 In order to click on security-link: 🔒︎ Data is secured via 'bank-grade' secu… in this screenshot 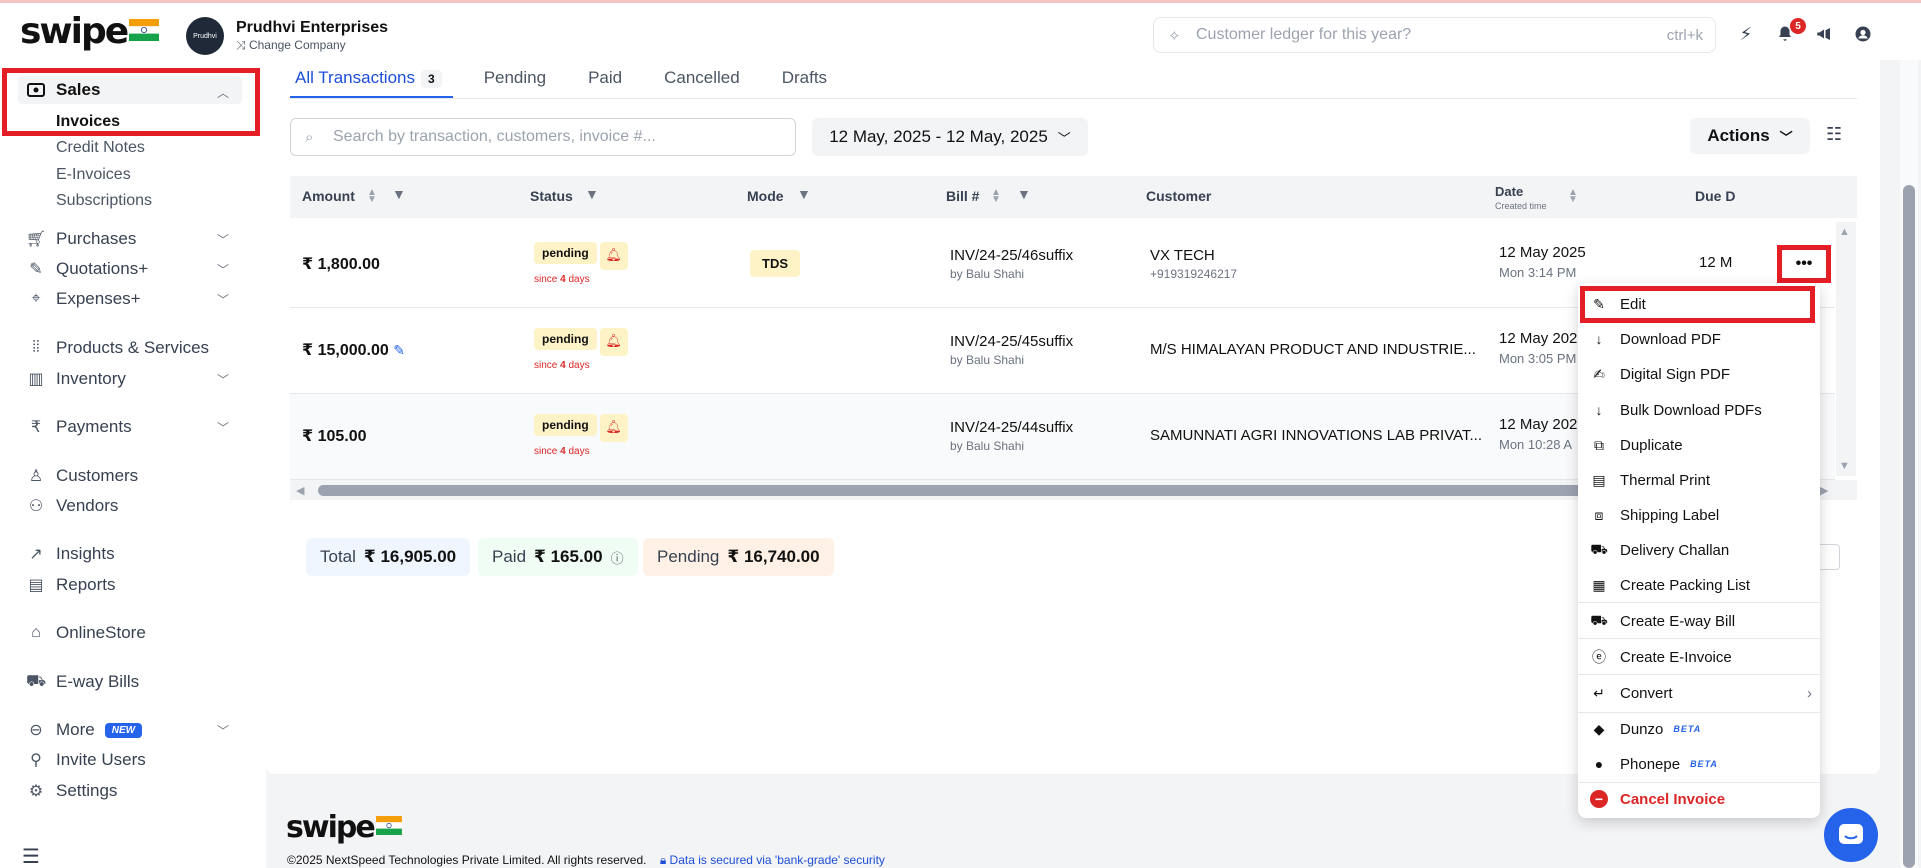, I will do `click(772, 860)`.